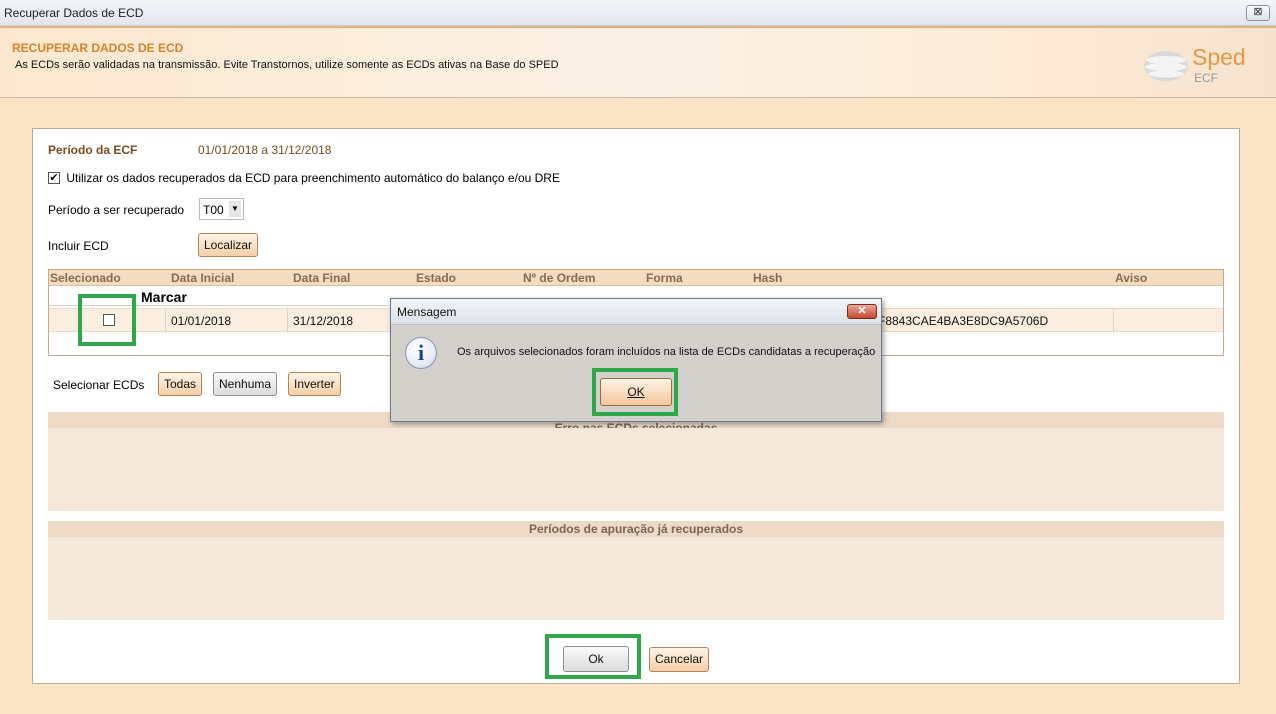 The width and height of the screenshot is (1276, 714). What do you see at coordinates (116, 210) in the screenshot?
I see `periodo-recuperado-label: Período a ser recuperado` at bounding box center [116, 210].